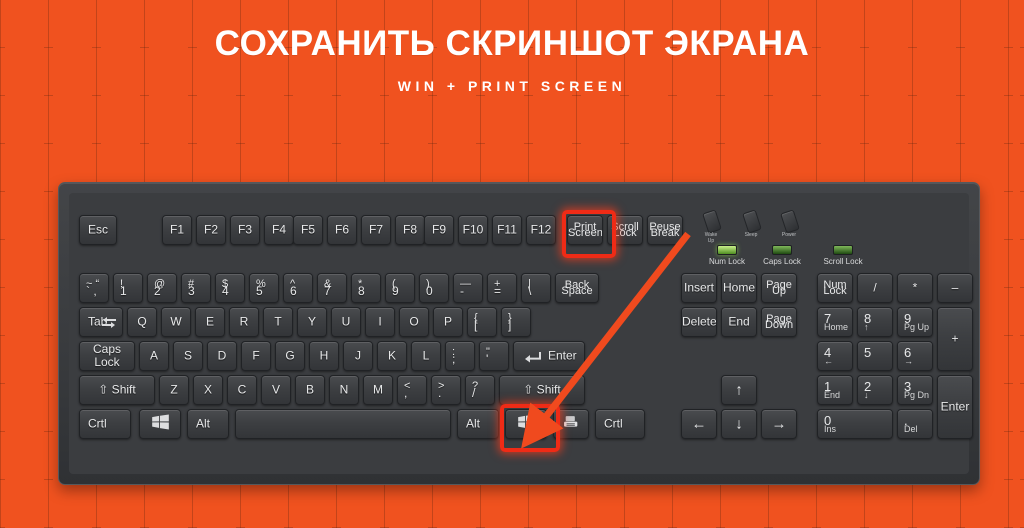  Describe the element at coordinates (779, 424) in the screenshot. I see `arrow-right-key: →` at that location.